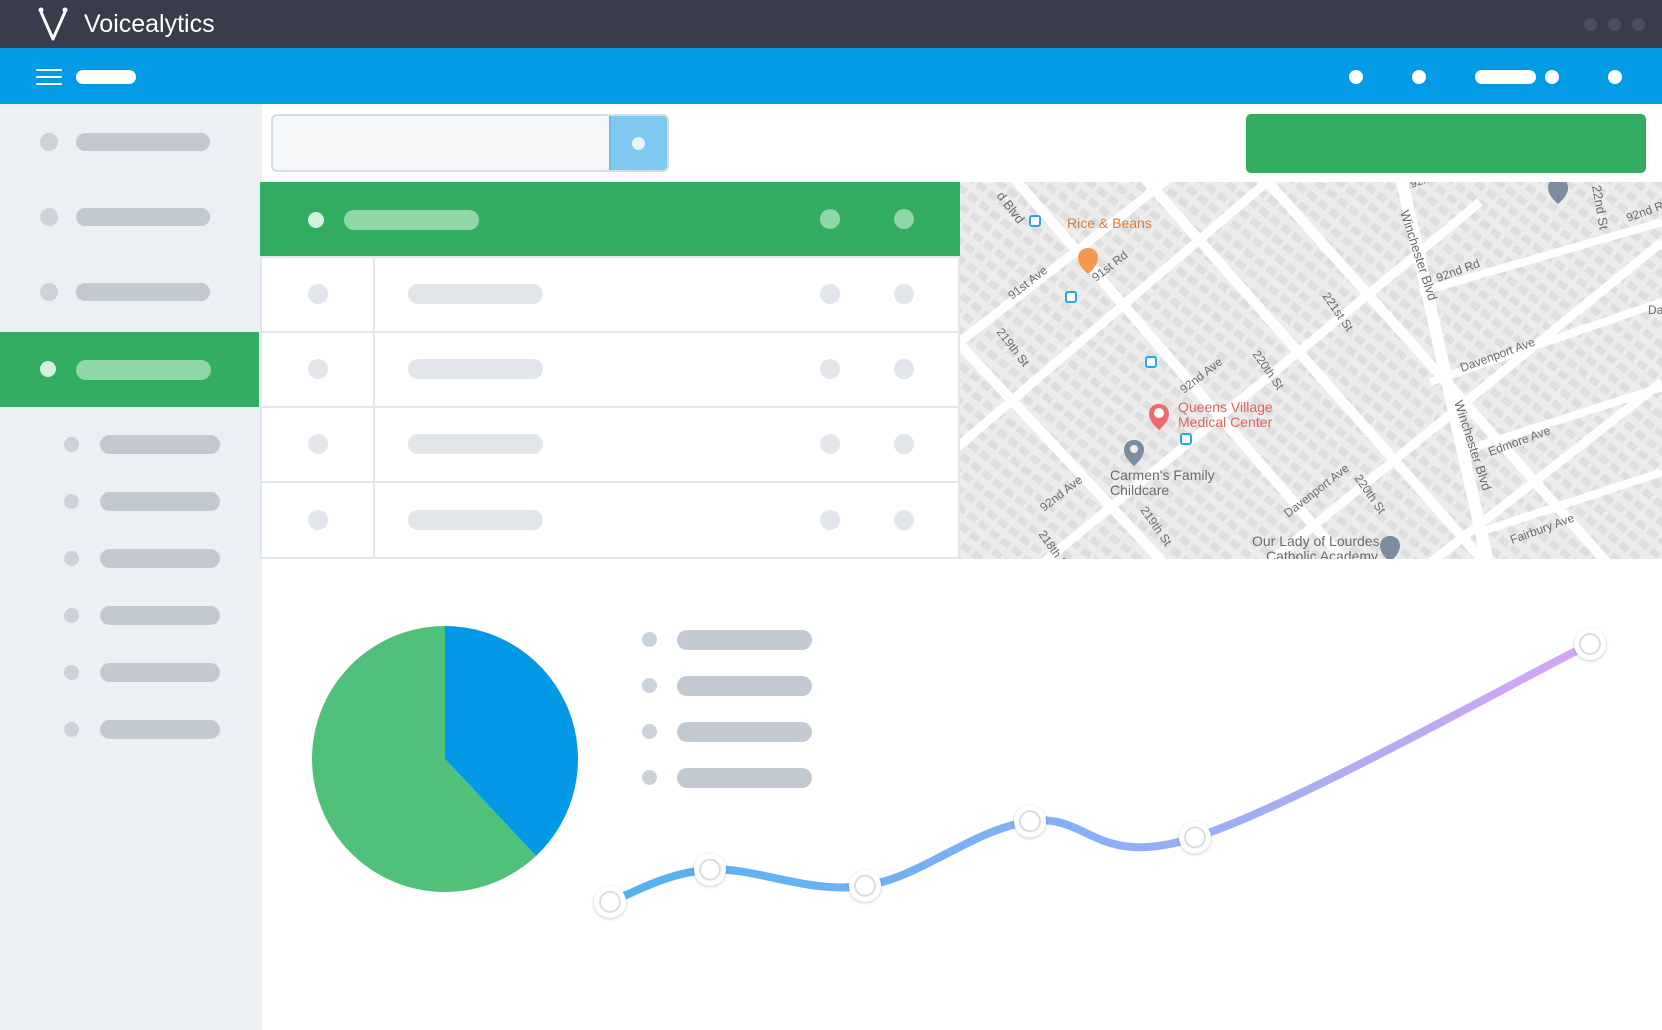  I want to click on map-poi-carmen-2: Childcare, so click(1139, 490).